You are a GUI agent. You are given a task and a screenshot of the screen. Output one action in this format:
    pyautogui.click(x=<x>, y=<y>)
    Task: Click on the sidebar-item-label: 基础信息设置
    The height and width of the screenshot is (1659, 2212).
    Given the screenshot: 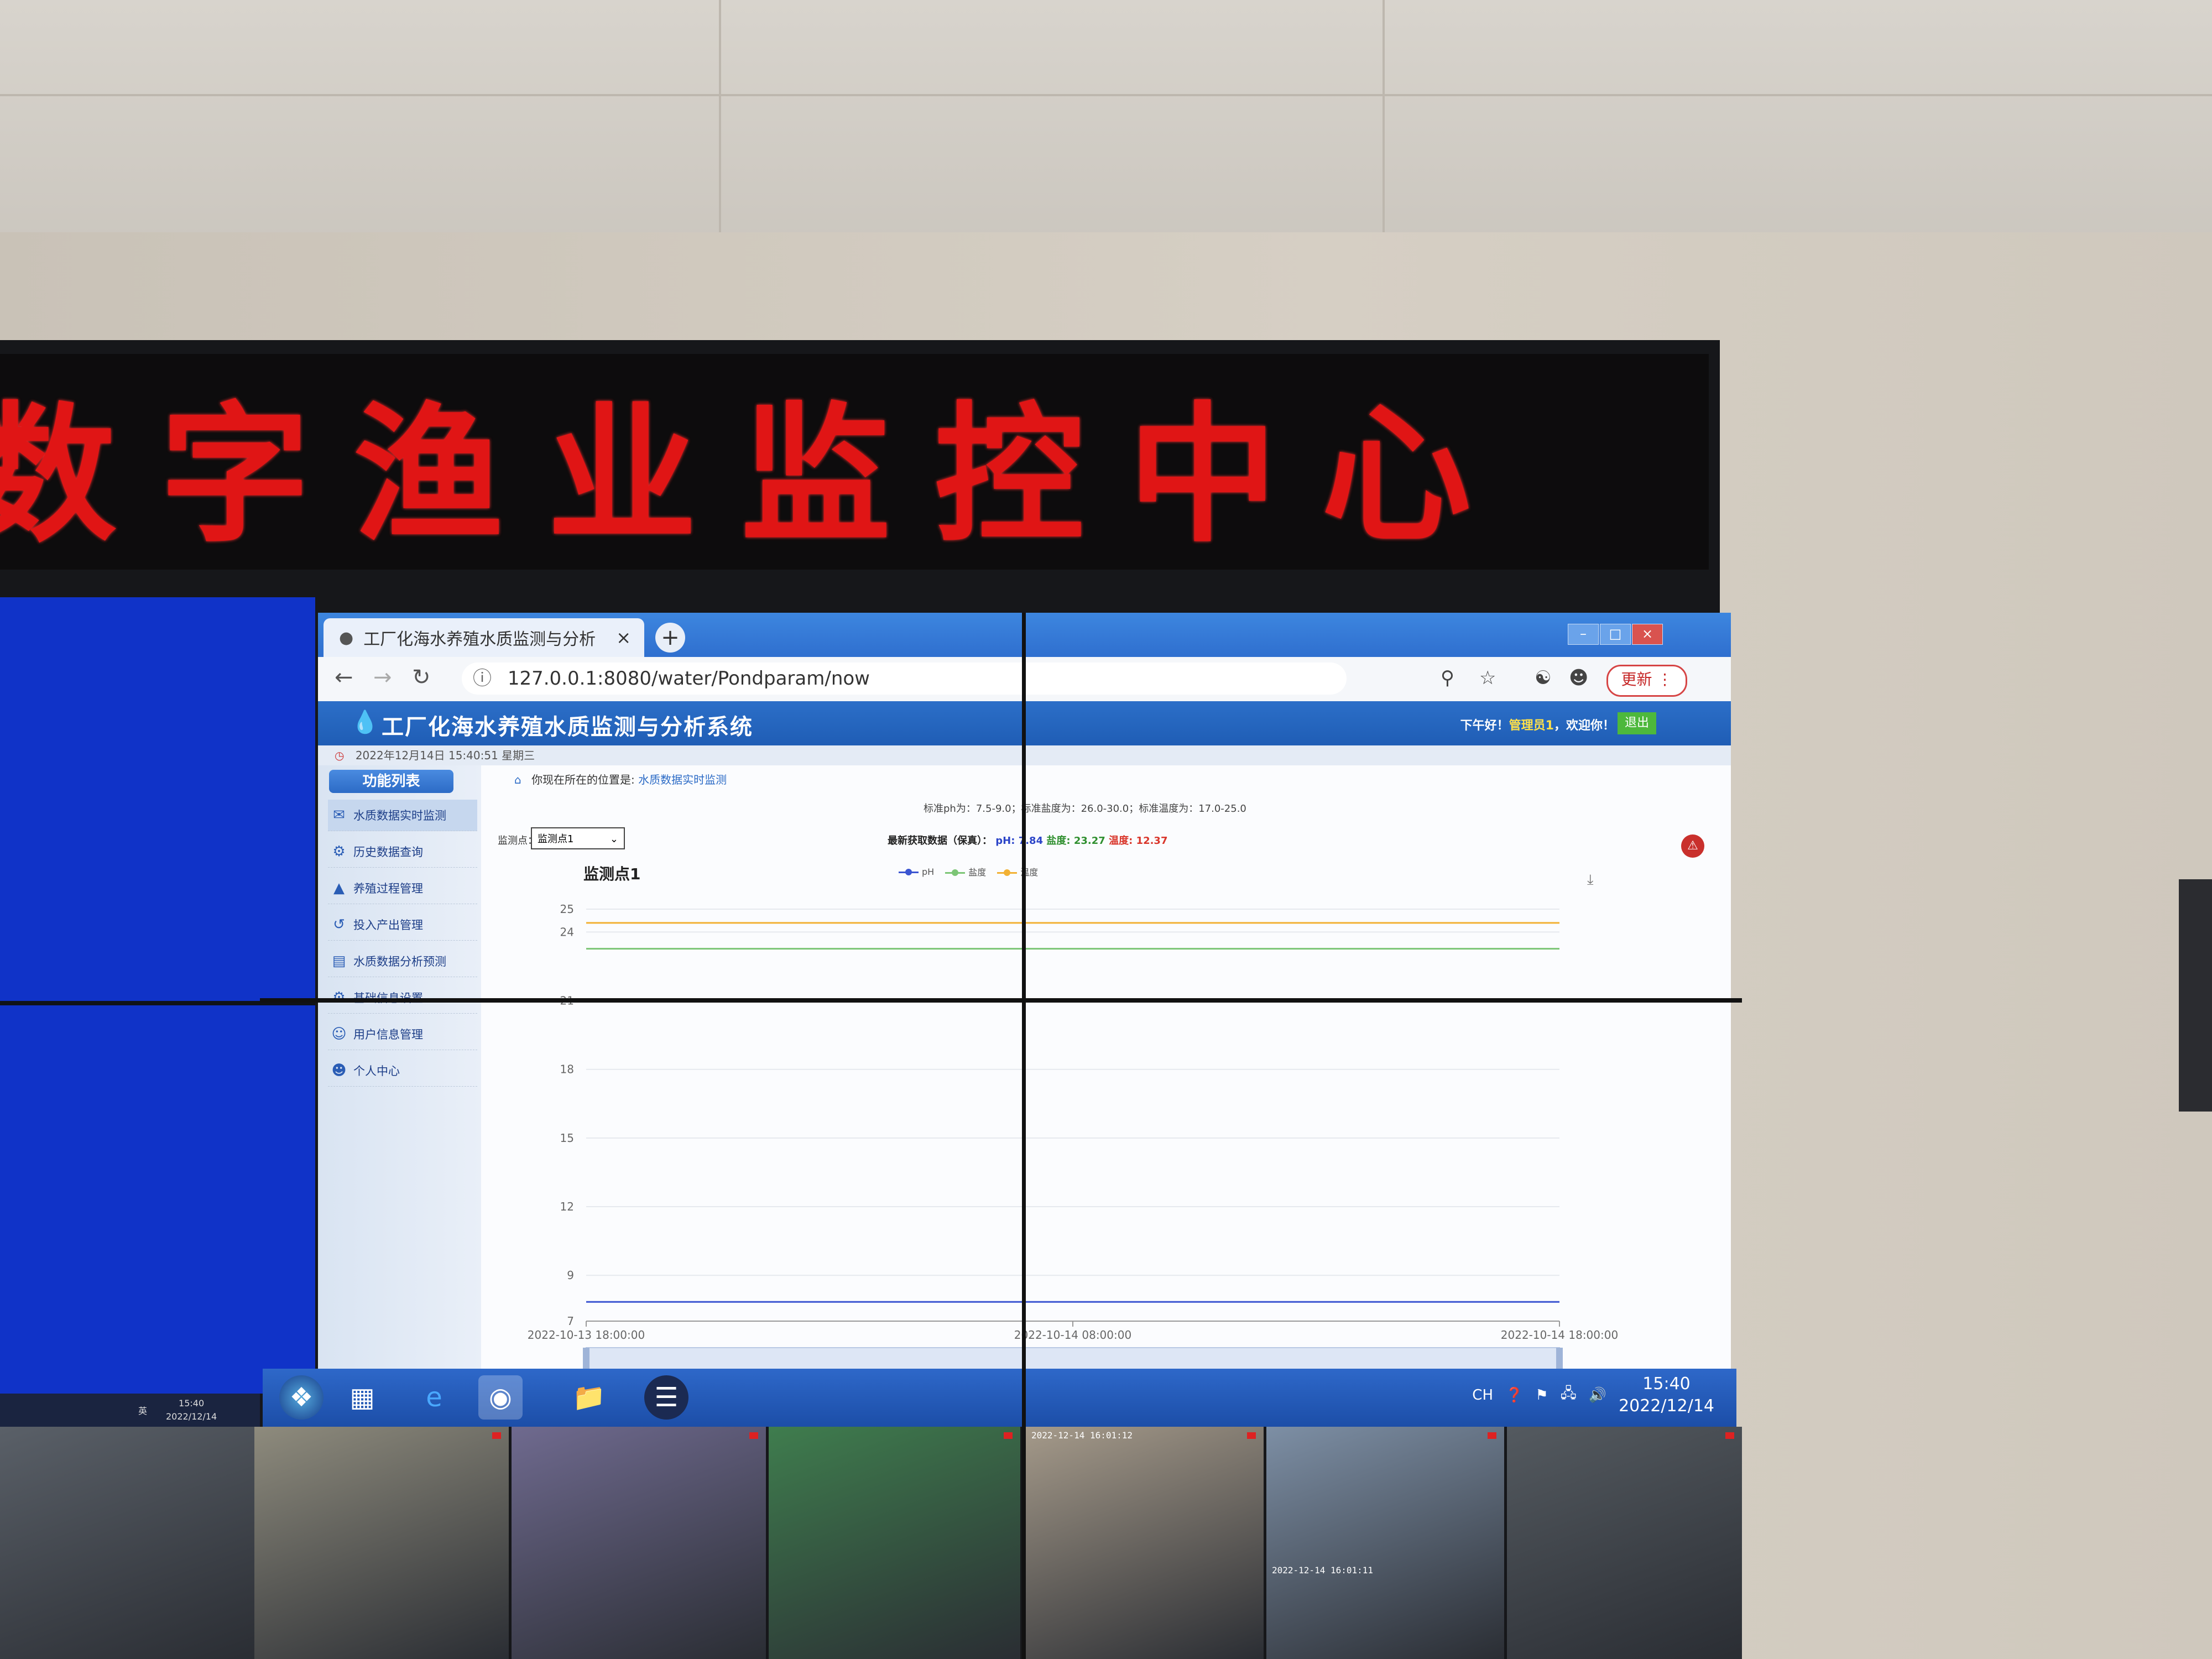 What is the action you would take?
    pyautogui.click(x=388, y=998)
    